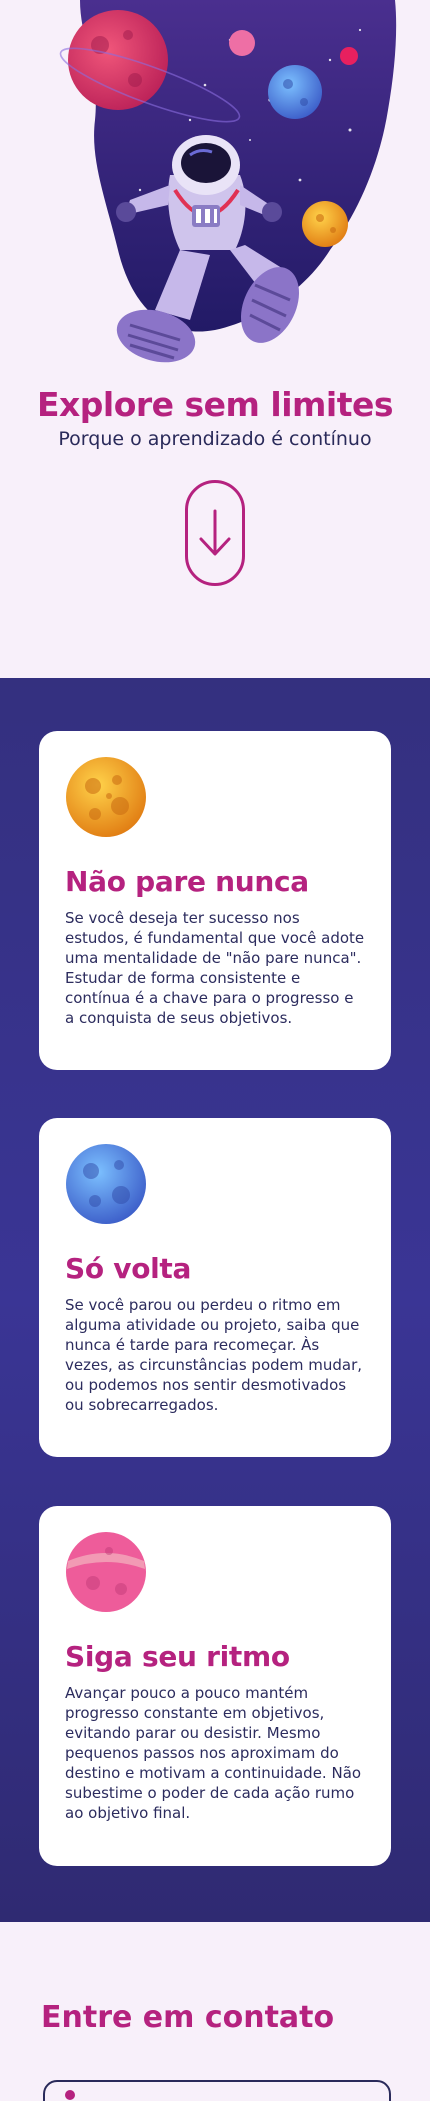 The width and height of the screenshot is (430, 2101). Describe the element at coordinates (177, 1656) in the screenshot. I see `card-title: Siga seu ritmo` at that location.